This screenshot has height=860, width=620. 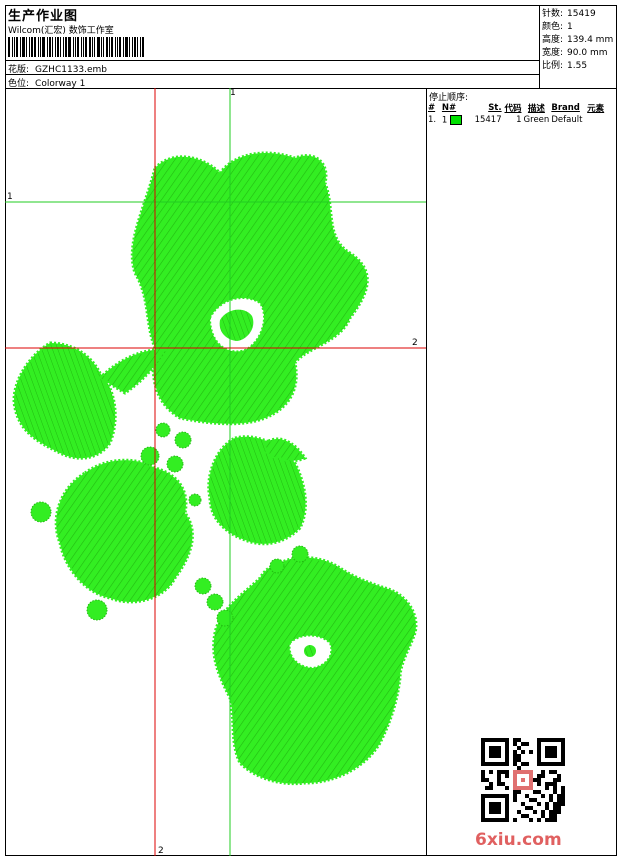 What do you see at coordinates (575, 53) in the screenshot?
I see `stat-width: 宽度: 90.0 mm` at bounding box center [575, 53].